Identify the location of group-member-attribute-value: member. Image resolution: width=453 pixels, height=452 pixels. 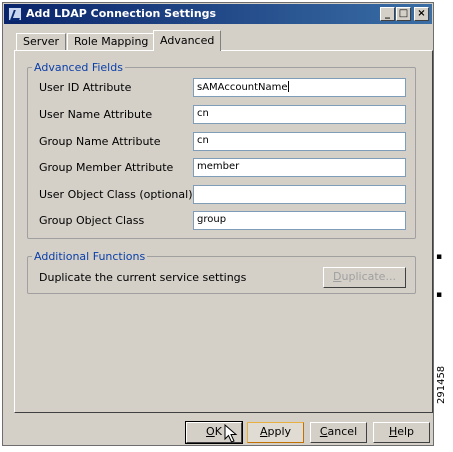
(218, 166).